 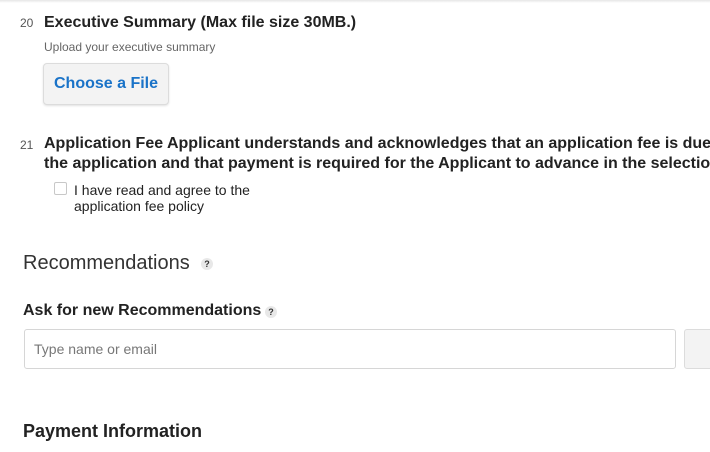 What do you see at coordinates (106, 84) in the screenshot?
I see `choose-file-button: Choose a File` at bounding box center [106, 84].